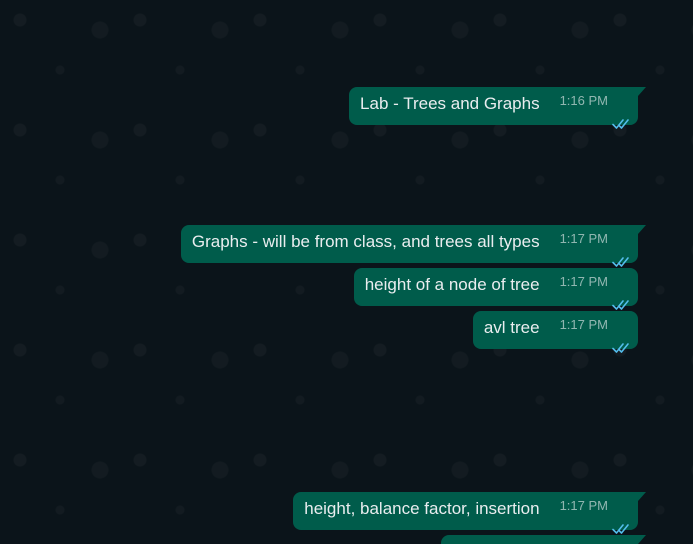 This screenshot has height=544, width=693. What do you see at coordinates (543, 539) in the screenshot?
I see `outgoing-message-partial` at bounding box center [543, 539].